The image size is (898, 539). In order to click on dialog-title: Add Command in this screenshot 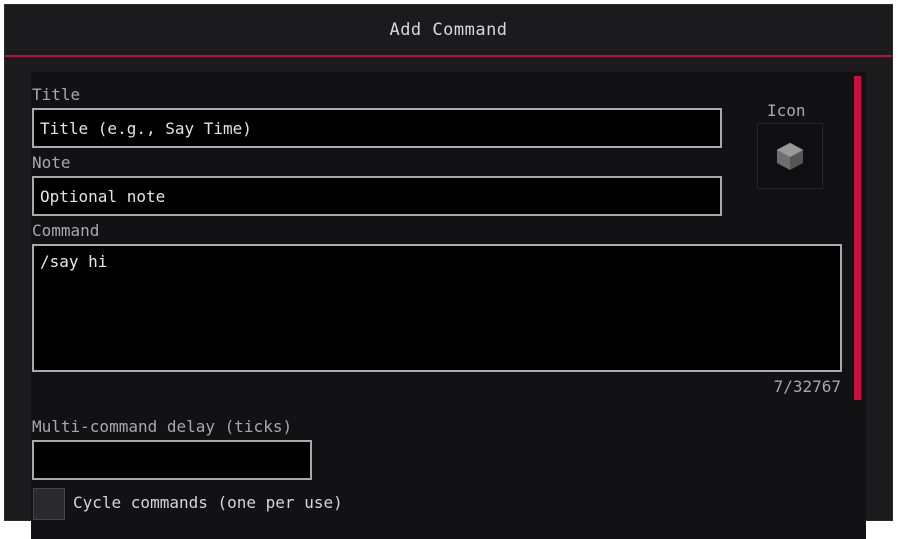, I will do `click(448, 30)`.